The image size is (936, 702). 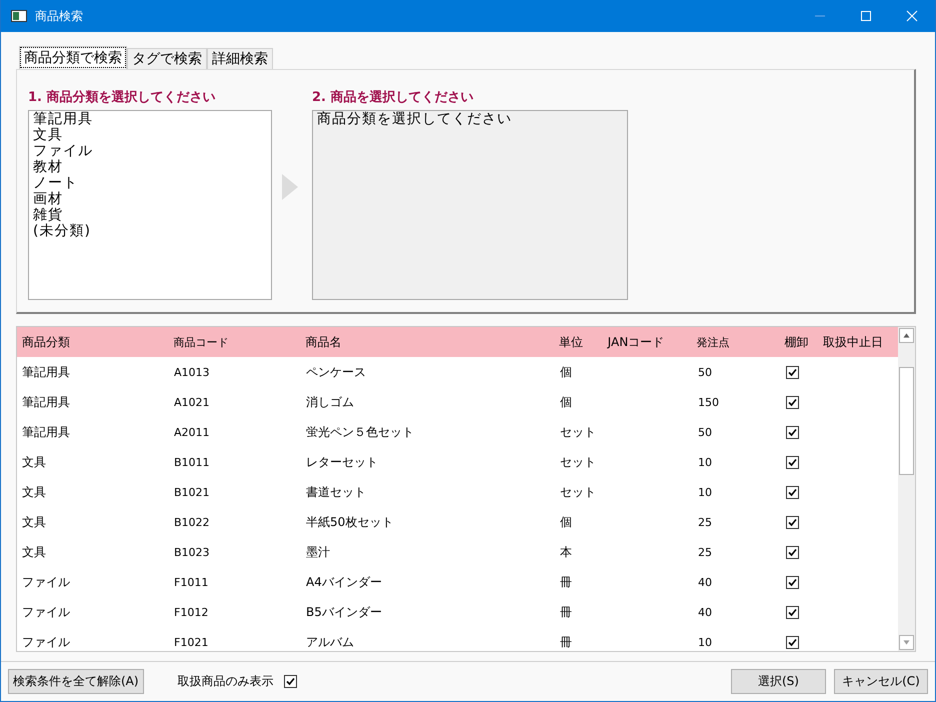 I want to click on tab: タグで検索, so click(x=167, y=58).